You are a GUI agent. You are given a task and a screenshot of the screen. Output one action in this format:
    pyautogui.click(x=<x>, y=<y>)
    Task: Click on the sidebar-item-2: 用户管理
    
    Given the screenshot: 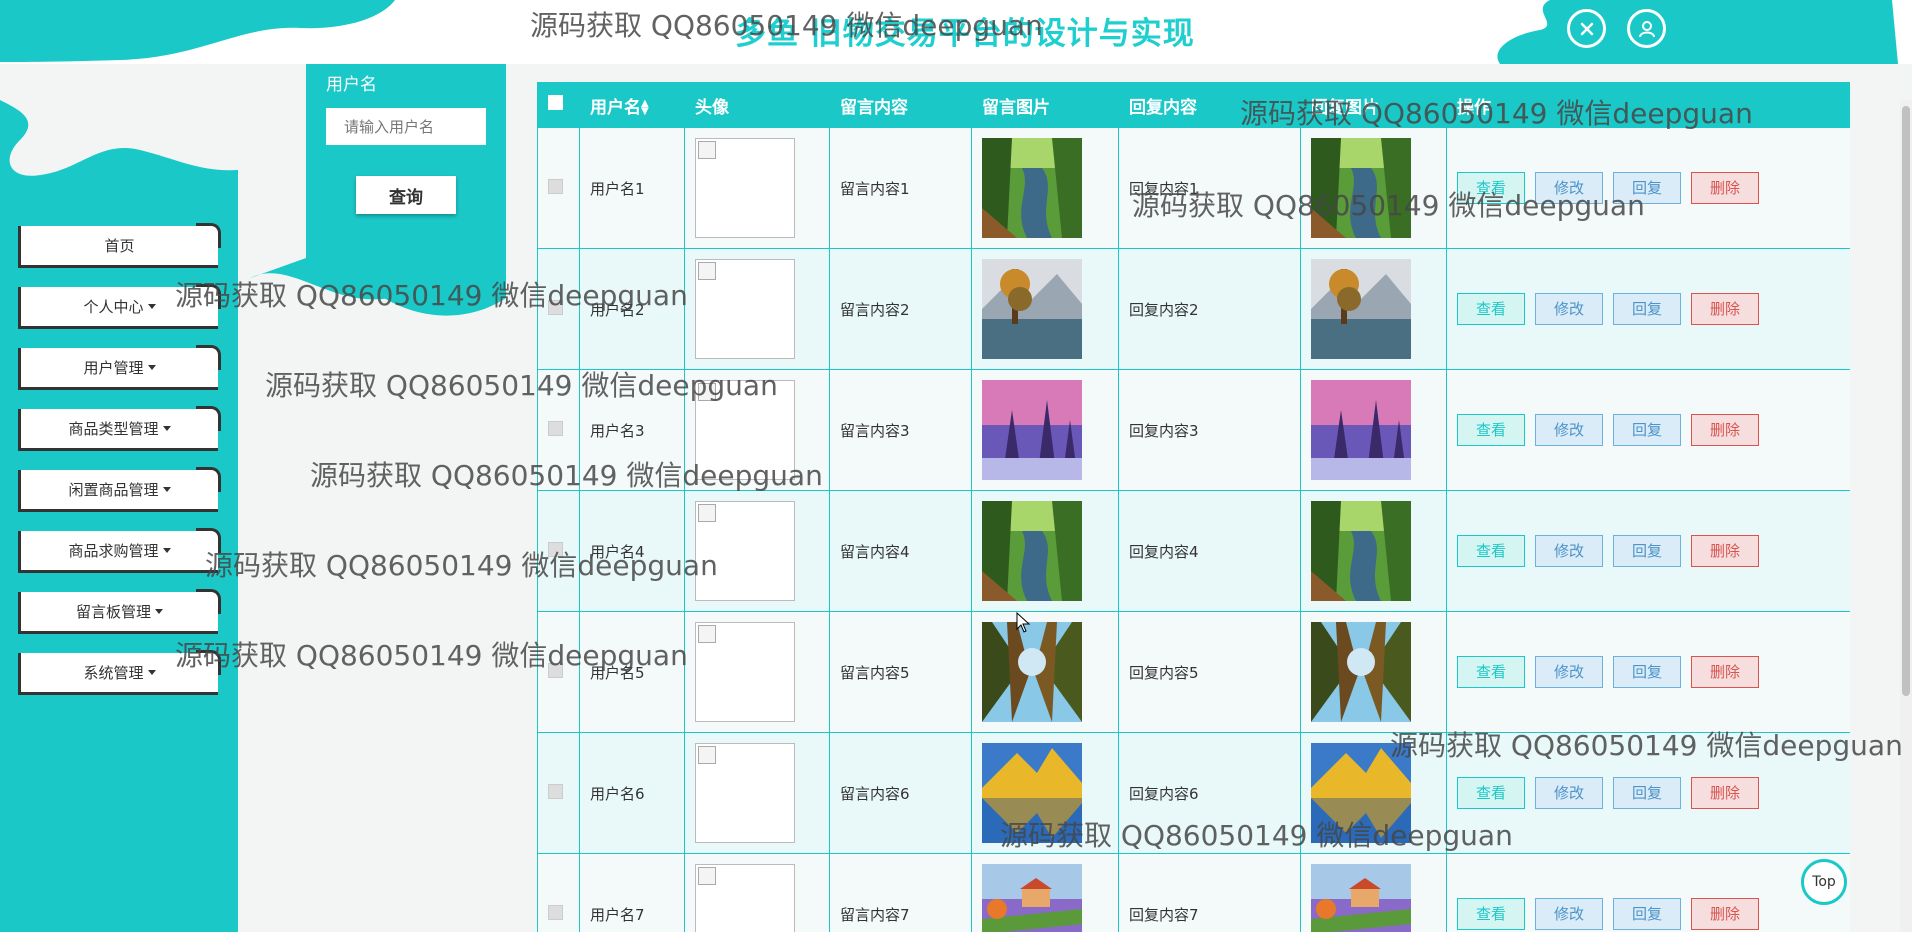 What is the action you would take?
    pyautogui.click(x=119, y=367)
    